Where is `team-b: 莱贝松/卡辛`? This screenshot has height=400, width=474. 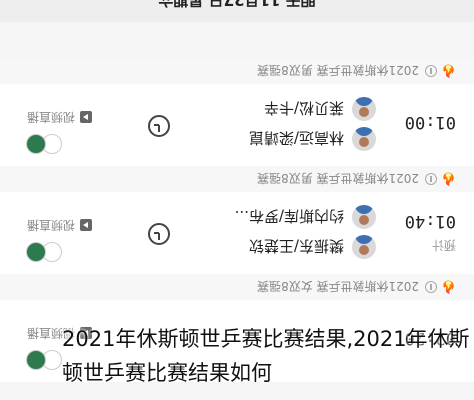
team-b: 莱贝松/卡辛 is located at coordinates (320, 109).